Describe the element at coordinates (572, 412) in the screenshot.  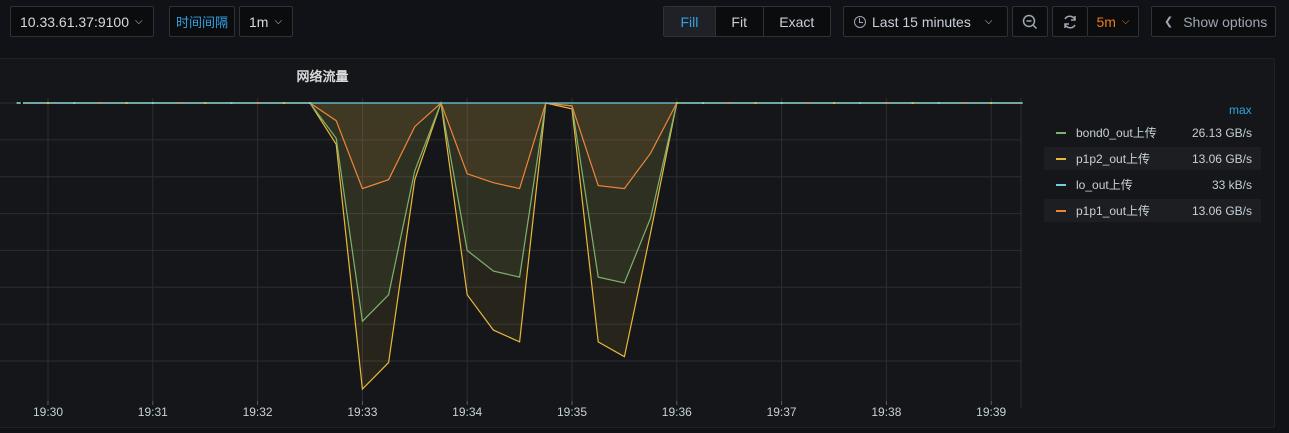
I see `x-tick-label: 19:35` at that location.